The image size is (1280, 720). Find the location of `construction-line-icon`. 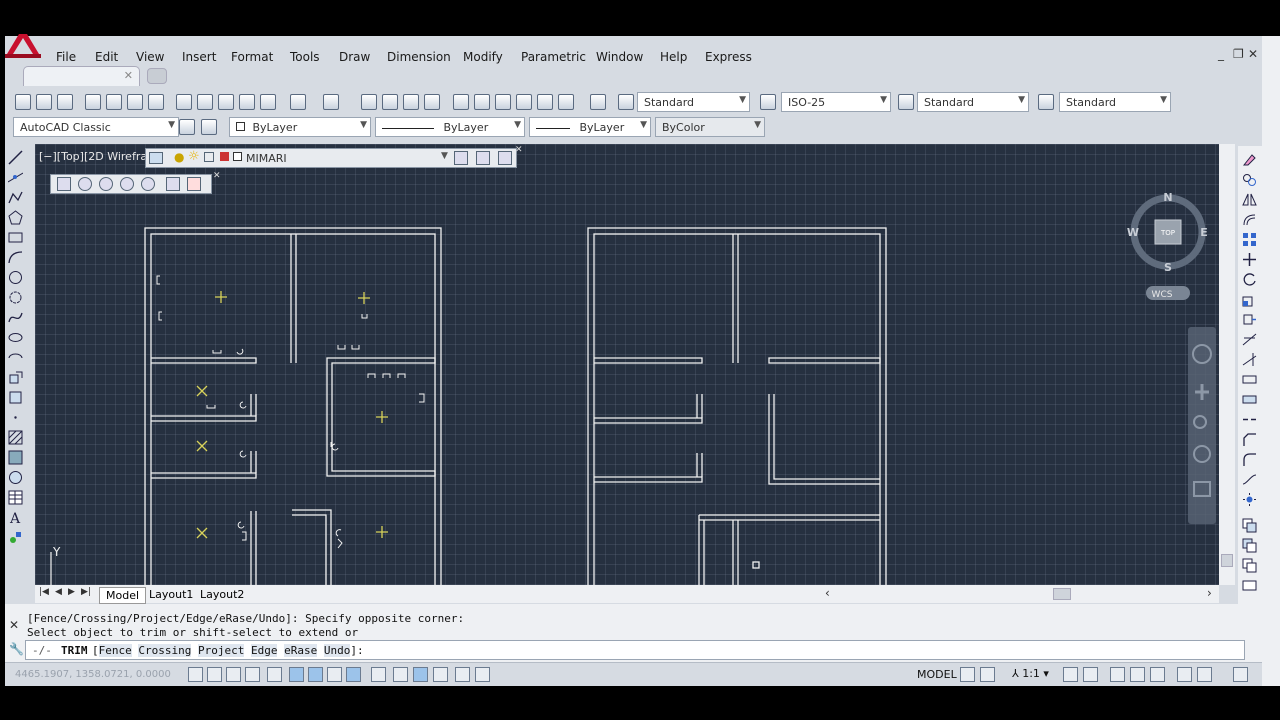

construction-line-icon is located at coordinates (15, 177).